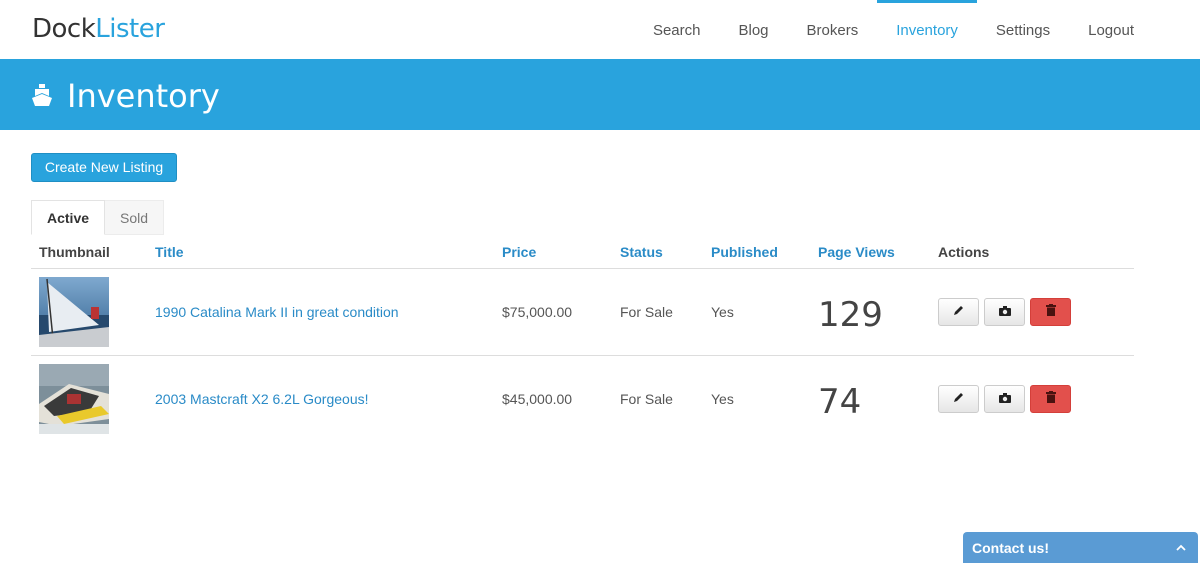  What do you see at coordinates (850, 315) in the screenshot?
I see `listing-page-views: 129` at bounding box center [850, 315].